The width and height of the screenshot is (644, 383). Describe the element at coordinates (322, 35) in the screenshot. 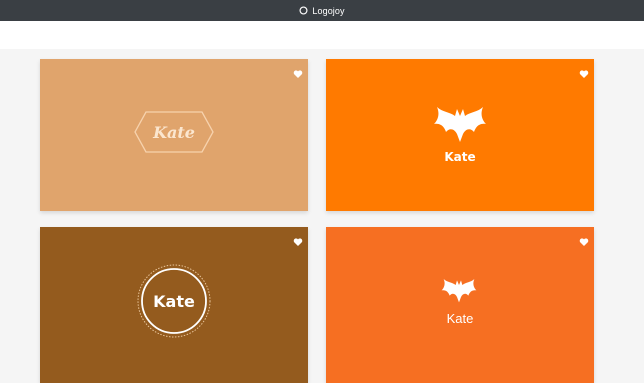

I see `sub-header` at that location.